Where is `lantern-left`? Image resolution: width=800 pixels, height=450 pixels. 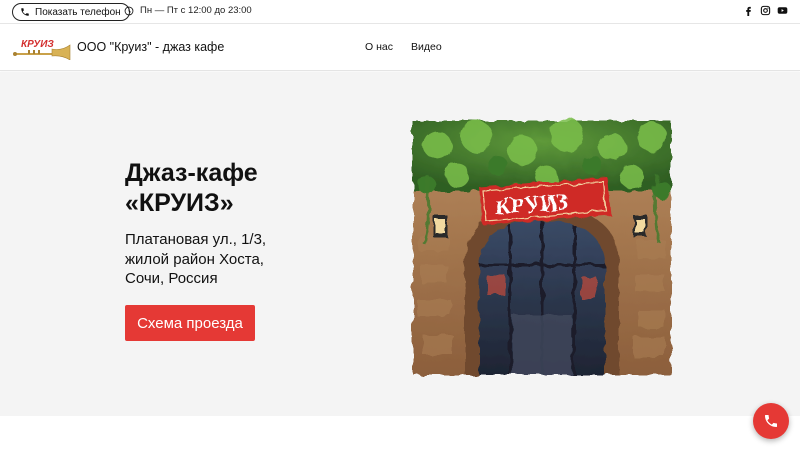 lantern-left is located at coordinates (440, 226).